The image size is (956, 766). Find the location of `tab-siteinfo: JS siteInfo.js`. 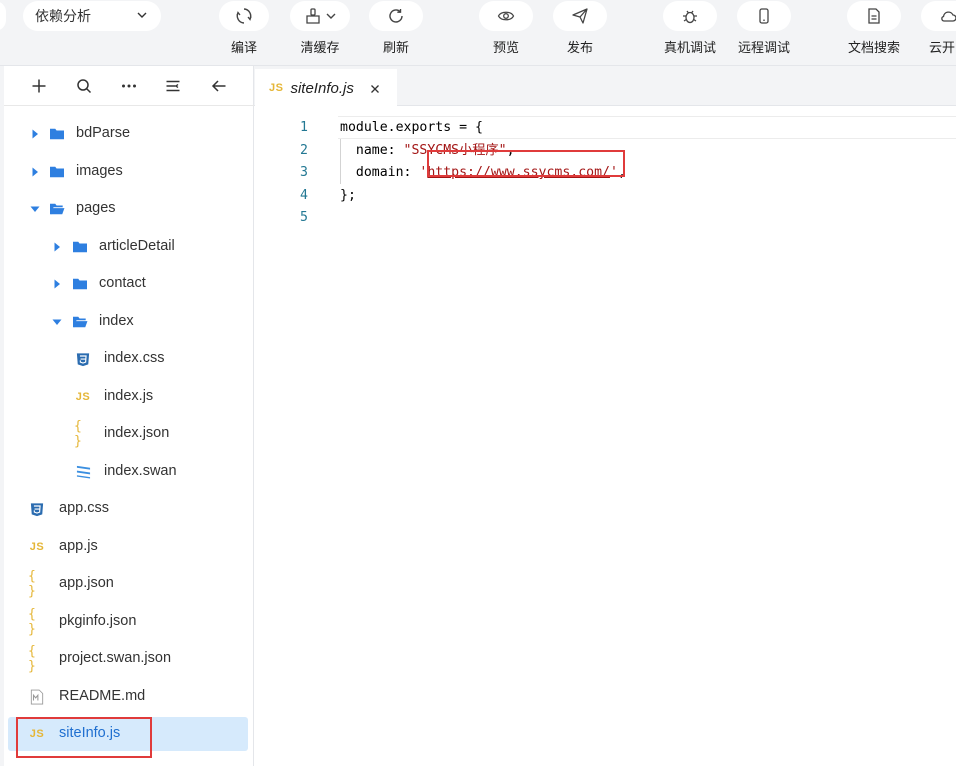

tab-siteinfo: JS siteInfo.js is located at coordinates (326, 88).